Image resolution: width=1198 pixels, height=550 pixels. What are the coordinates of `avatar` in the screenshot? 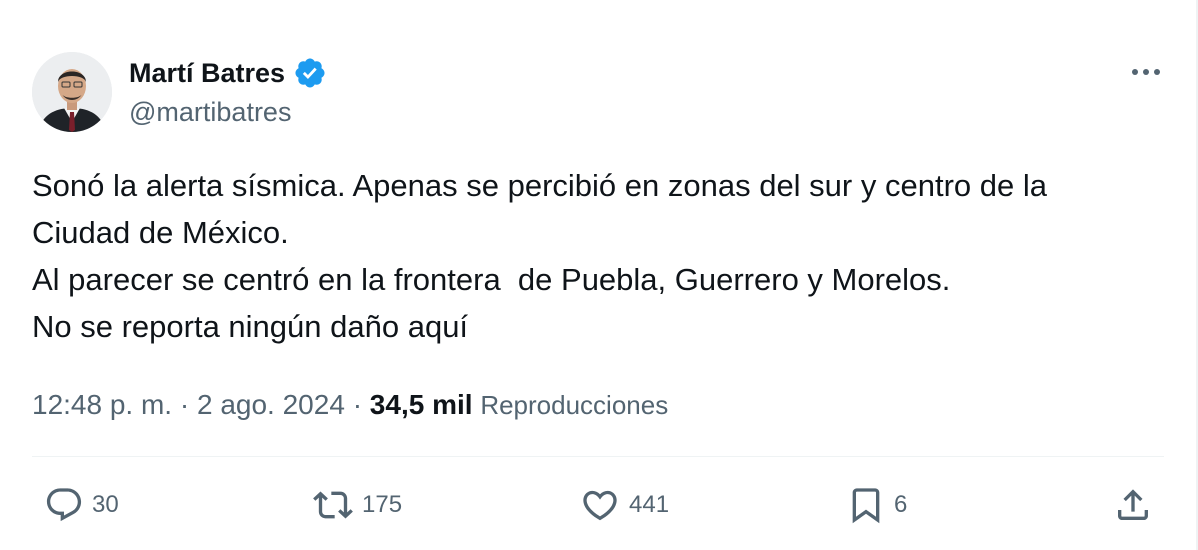 It's located at (72, 92).